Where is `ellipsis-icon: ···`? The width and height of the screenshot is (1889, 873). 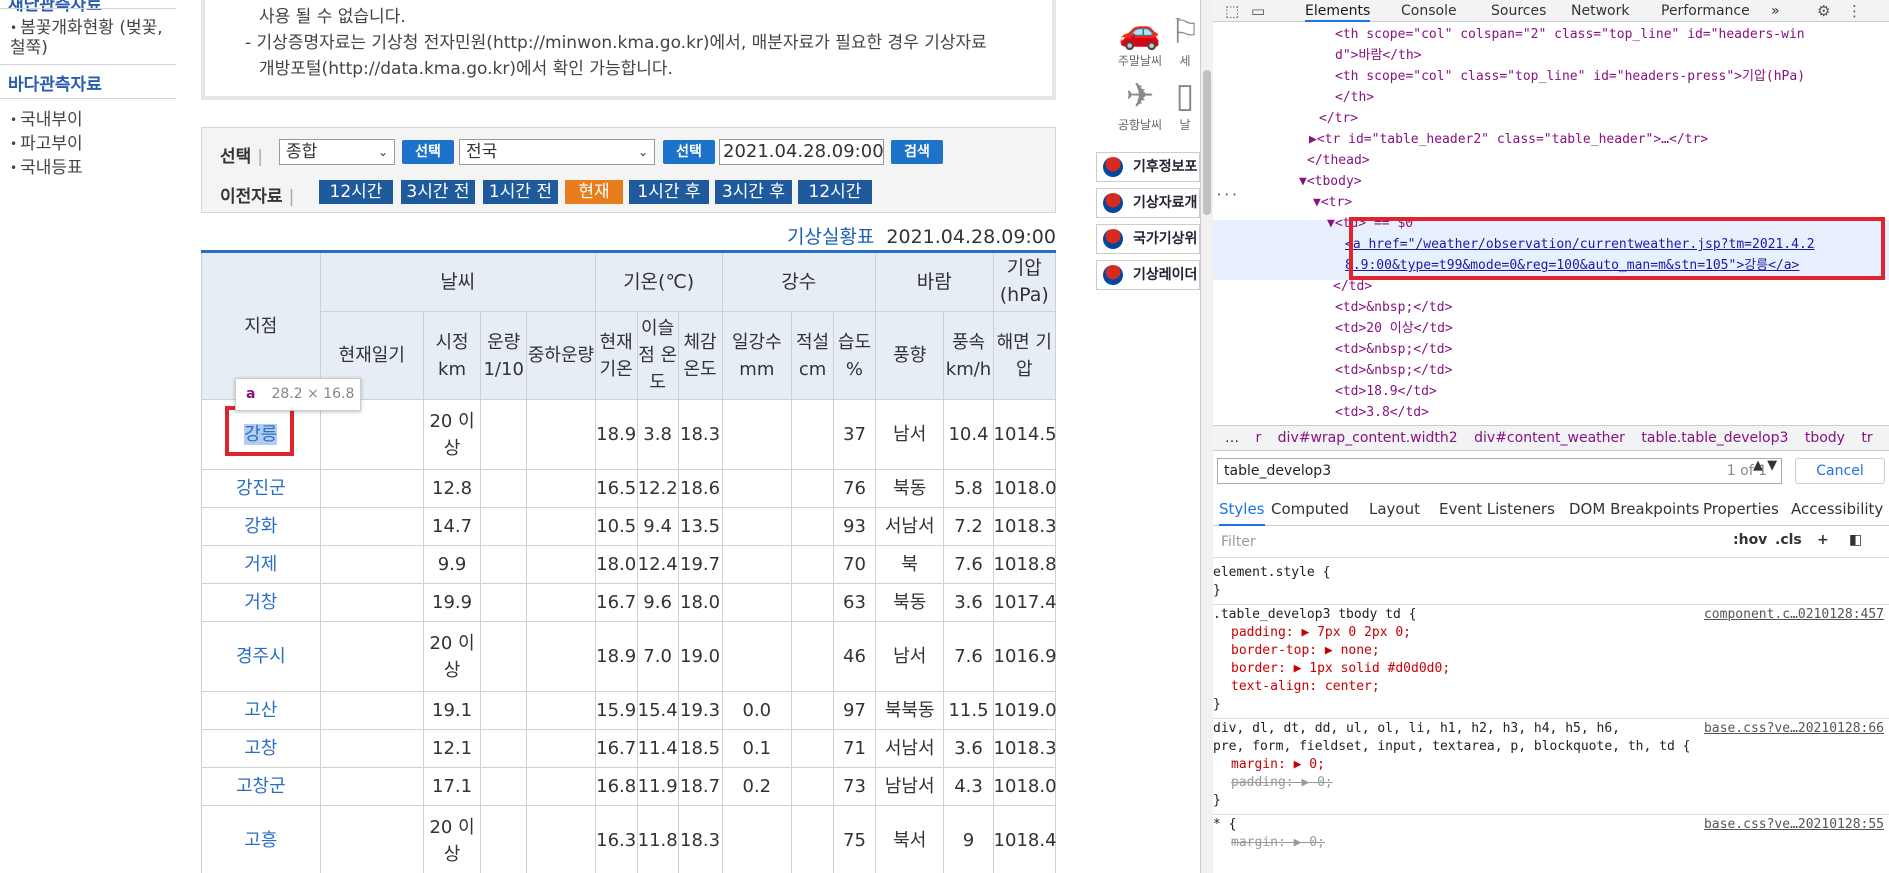
ellipsis-icon: ··· is located at coordinates (1226, 195).